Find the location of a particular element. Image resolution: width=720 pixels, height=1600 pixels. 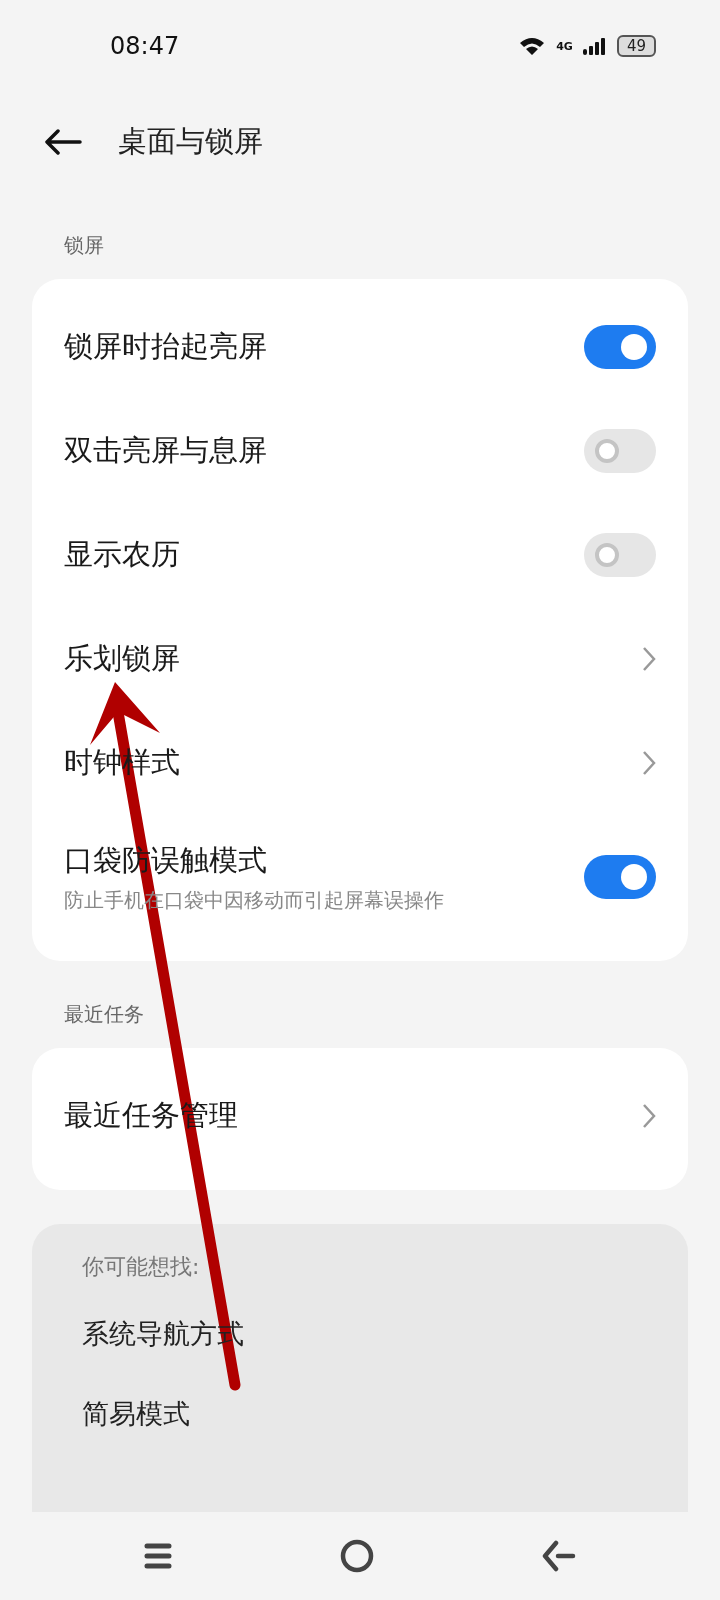

back-icon is located at coordinates (559, 1556).